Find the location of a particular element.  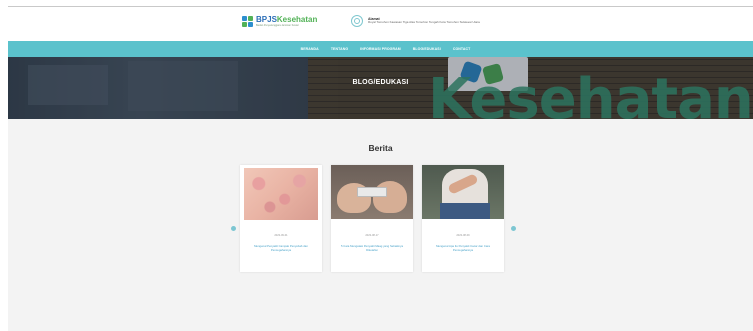

nav-item-beranda: BERANDA is located at coordinates (310, 49).